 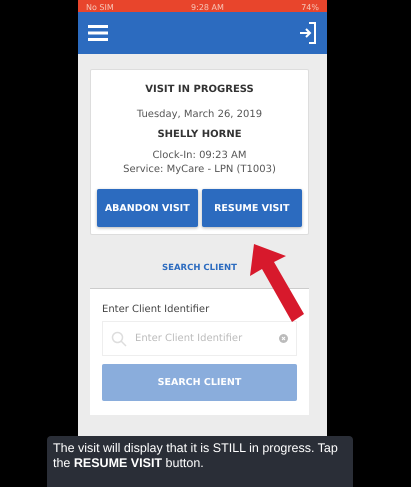 What do you see at coordinates (199, 268) in the screenshot?
I see `search-client-tab: SEARCH CLIENT` at bounding box center [199, 268].